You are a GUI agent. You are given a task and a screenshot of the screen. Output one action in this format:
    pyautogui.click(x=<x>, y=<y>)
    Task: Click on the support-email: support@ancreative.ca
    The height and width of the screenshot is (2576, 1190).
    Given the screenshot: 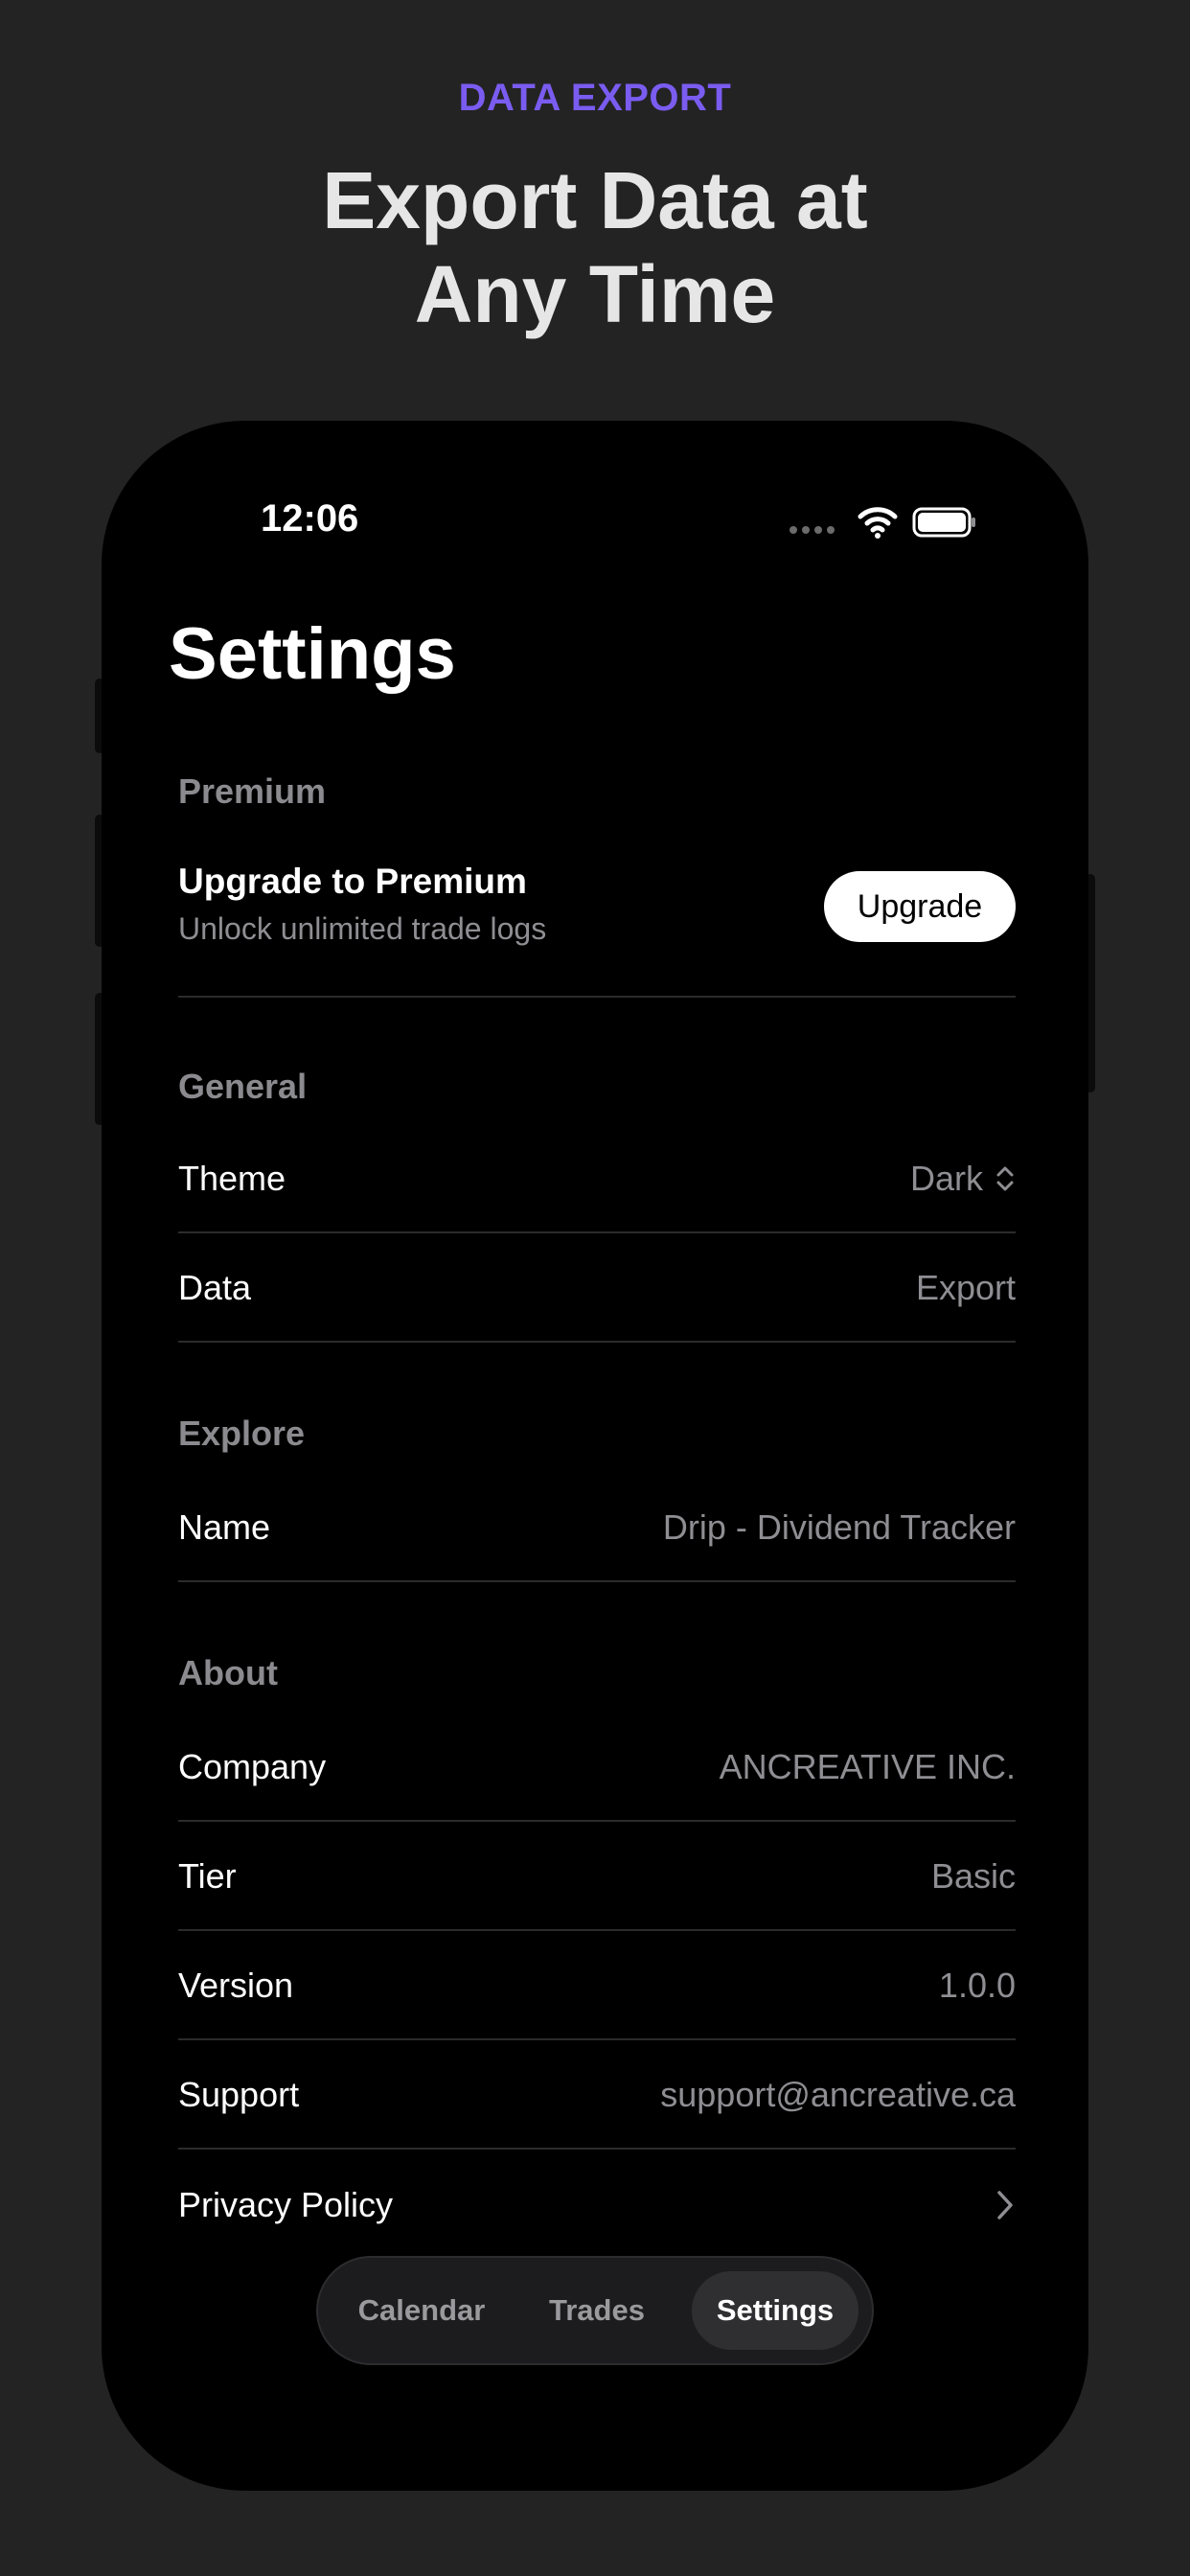 What is the action you would take?
    pyautogui.click(x=838, y=2095)
    